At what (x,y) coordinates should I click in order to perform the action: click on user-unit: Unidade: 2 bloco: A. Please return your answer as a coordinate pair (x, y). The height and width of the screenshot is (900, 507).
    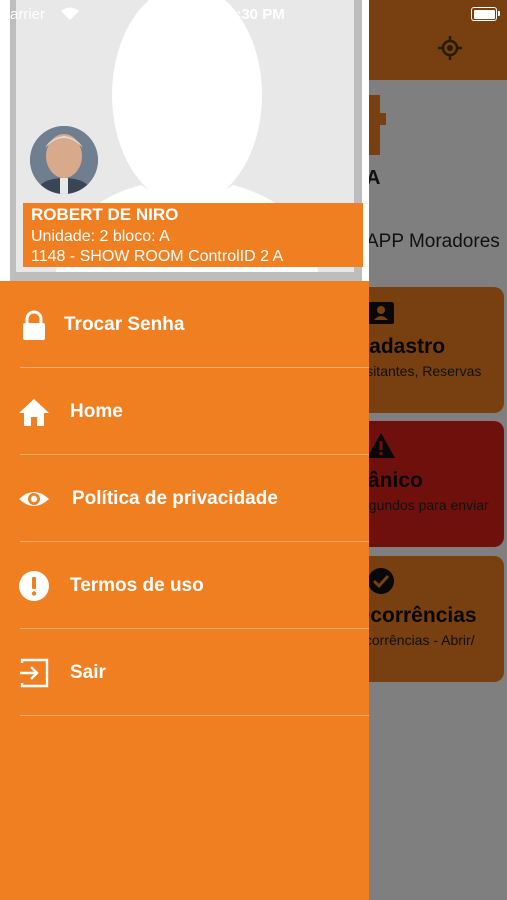
    Looking at the image, I should click on (100, 236).